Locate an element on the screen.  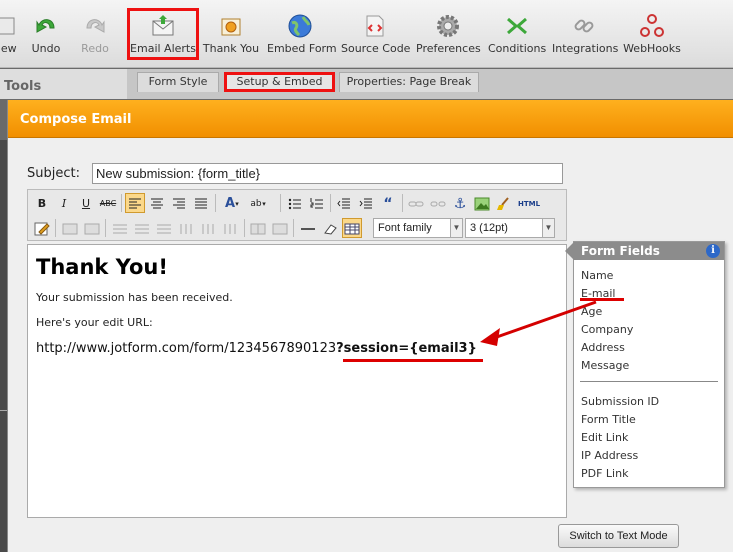
field-item: Message is located at coordinates (605, 365).